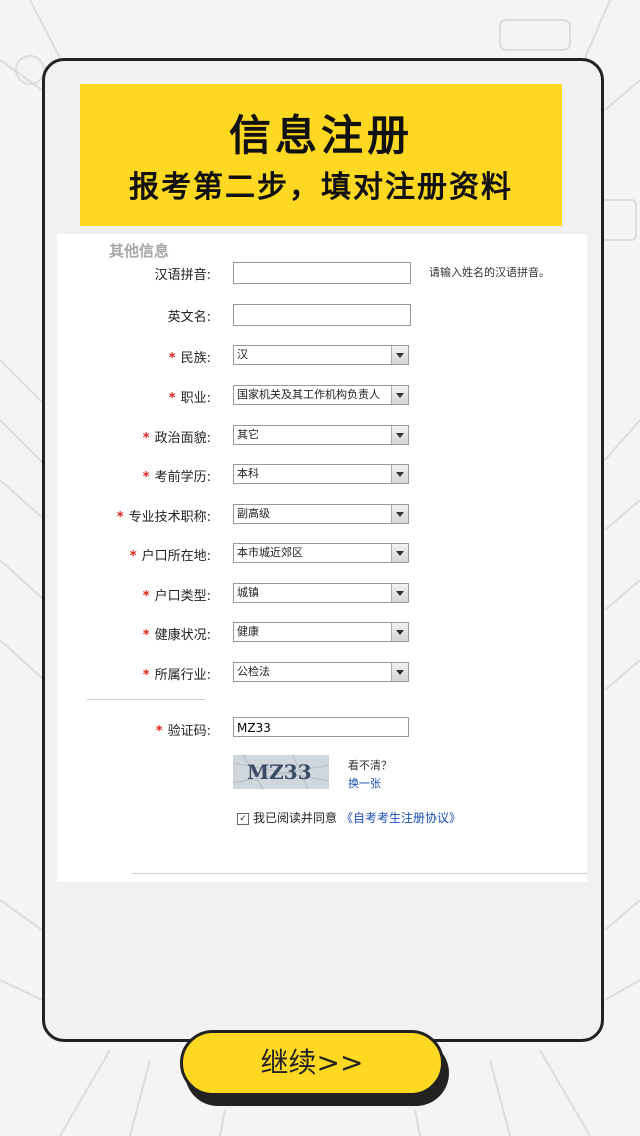  What do you see at coordinates (189, 317) in the screenshot?
I see `english-name-label: 英文名:` at bounding box center [189, 317].